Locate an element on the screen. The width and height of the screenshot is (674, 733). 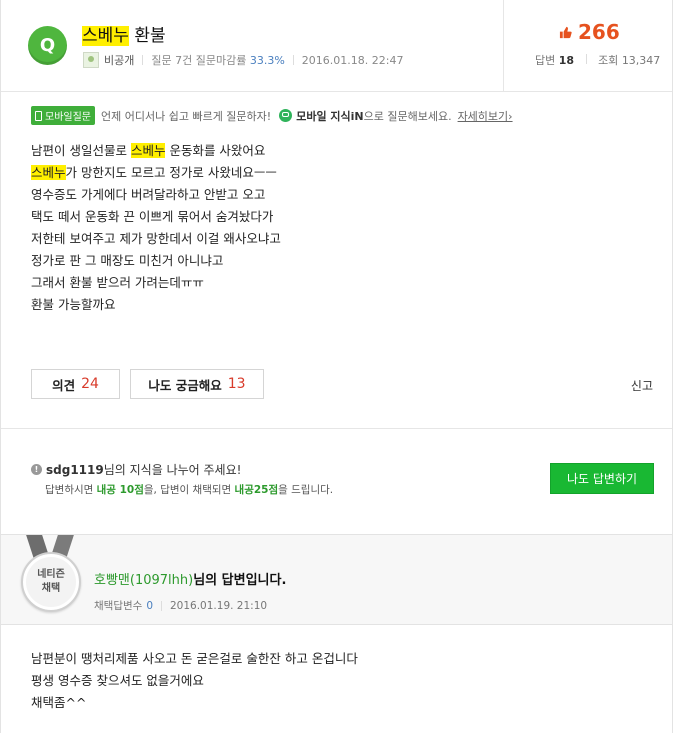
text: 남편이 생일선물로 is located at coordinates (81, 150).